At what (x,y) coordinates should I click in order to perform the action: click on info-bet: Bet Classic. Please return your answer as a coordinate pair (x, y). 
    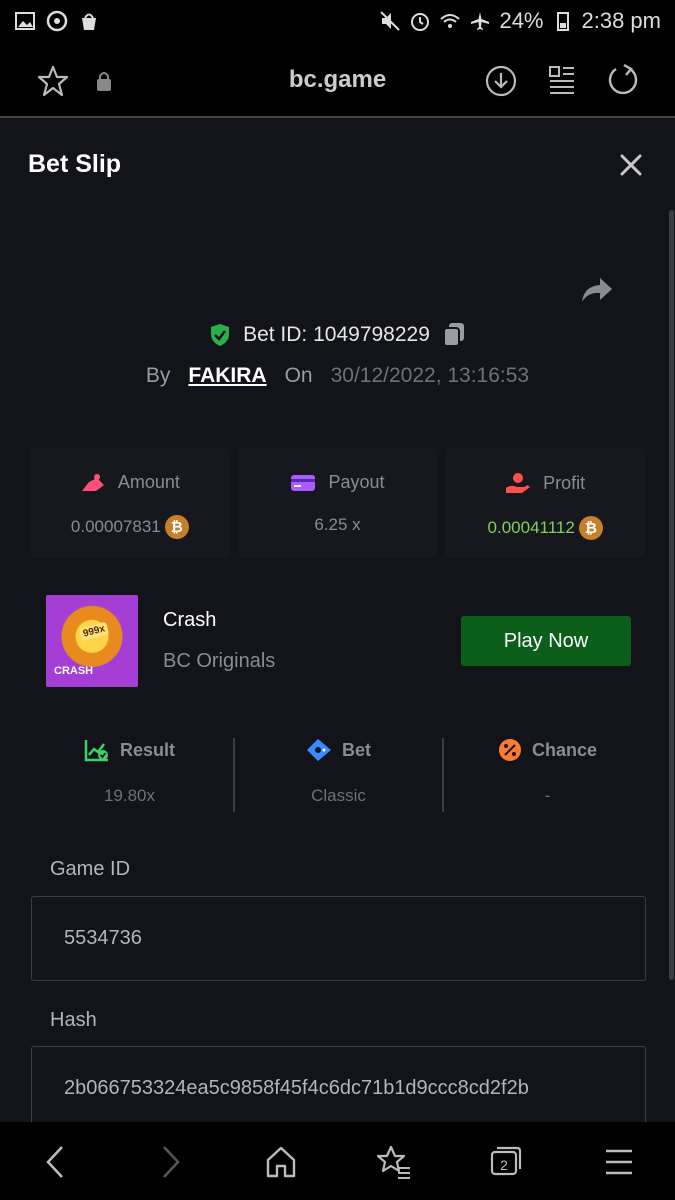
    Looking at the image, I should click on (337, 775).